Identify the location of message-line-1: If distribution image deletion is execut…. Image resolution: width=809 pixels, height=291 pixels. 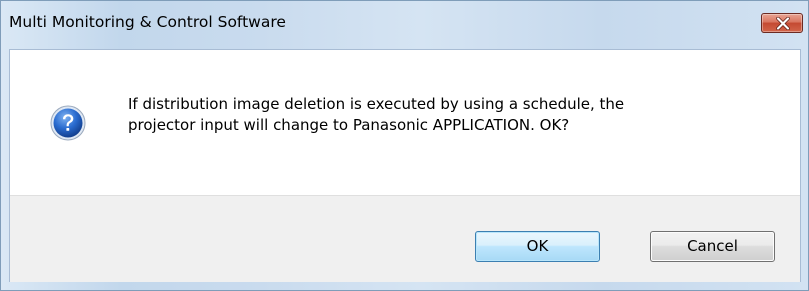
(376, 104).